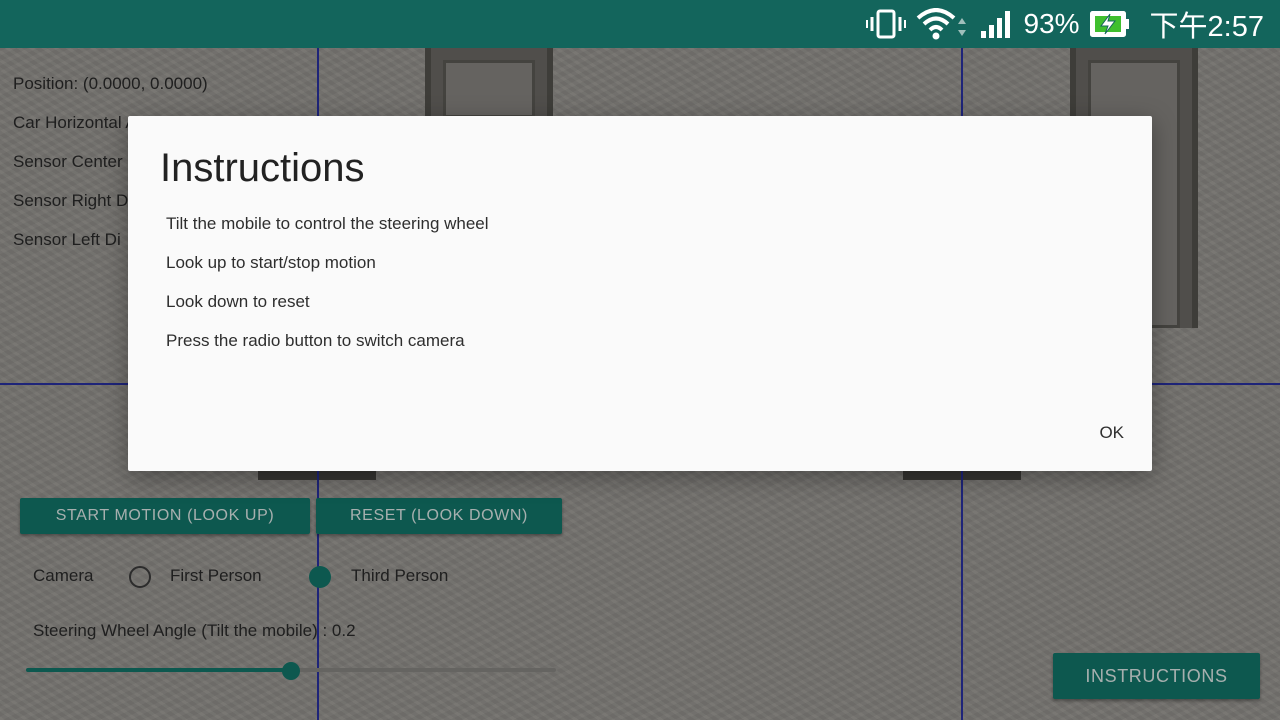 The width and height of the screenshot is (1280, 720). I want to click on dialog-title: Instructions, so click(262, 168).